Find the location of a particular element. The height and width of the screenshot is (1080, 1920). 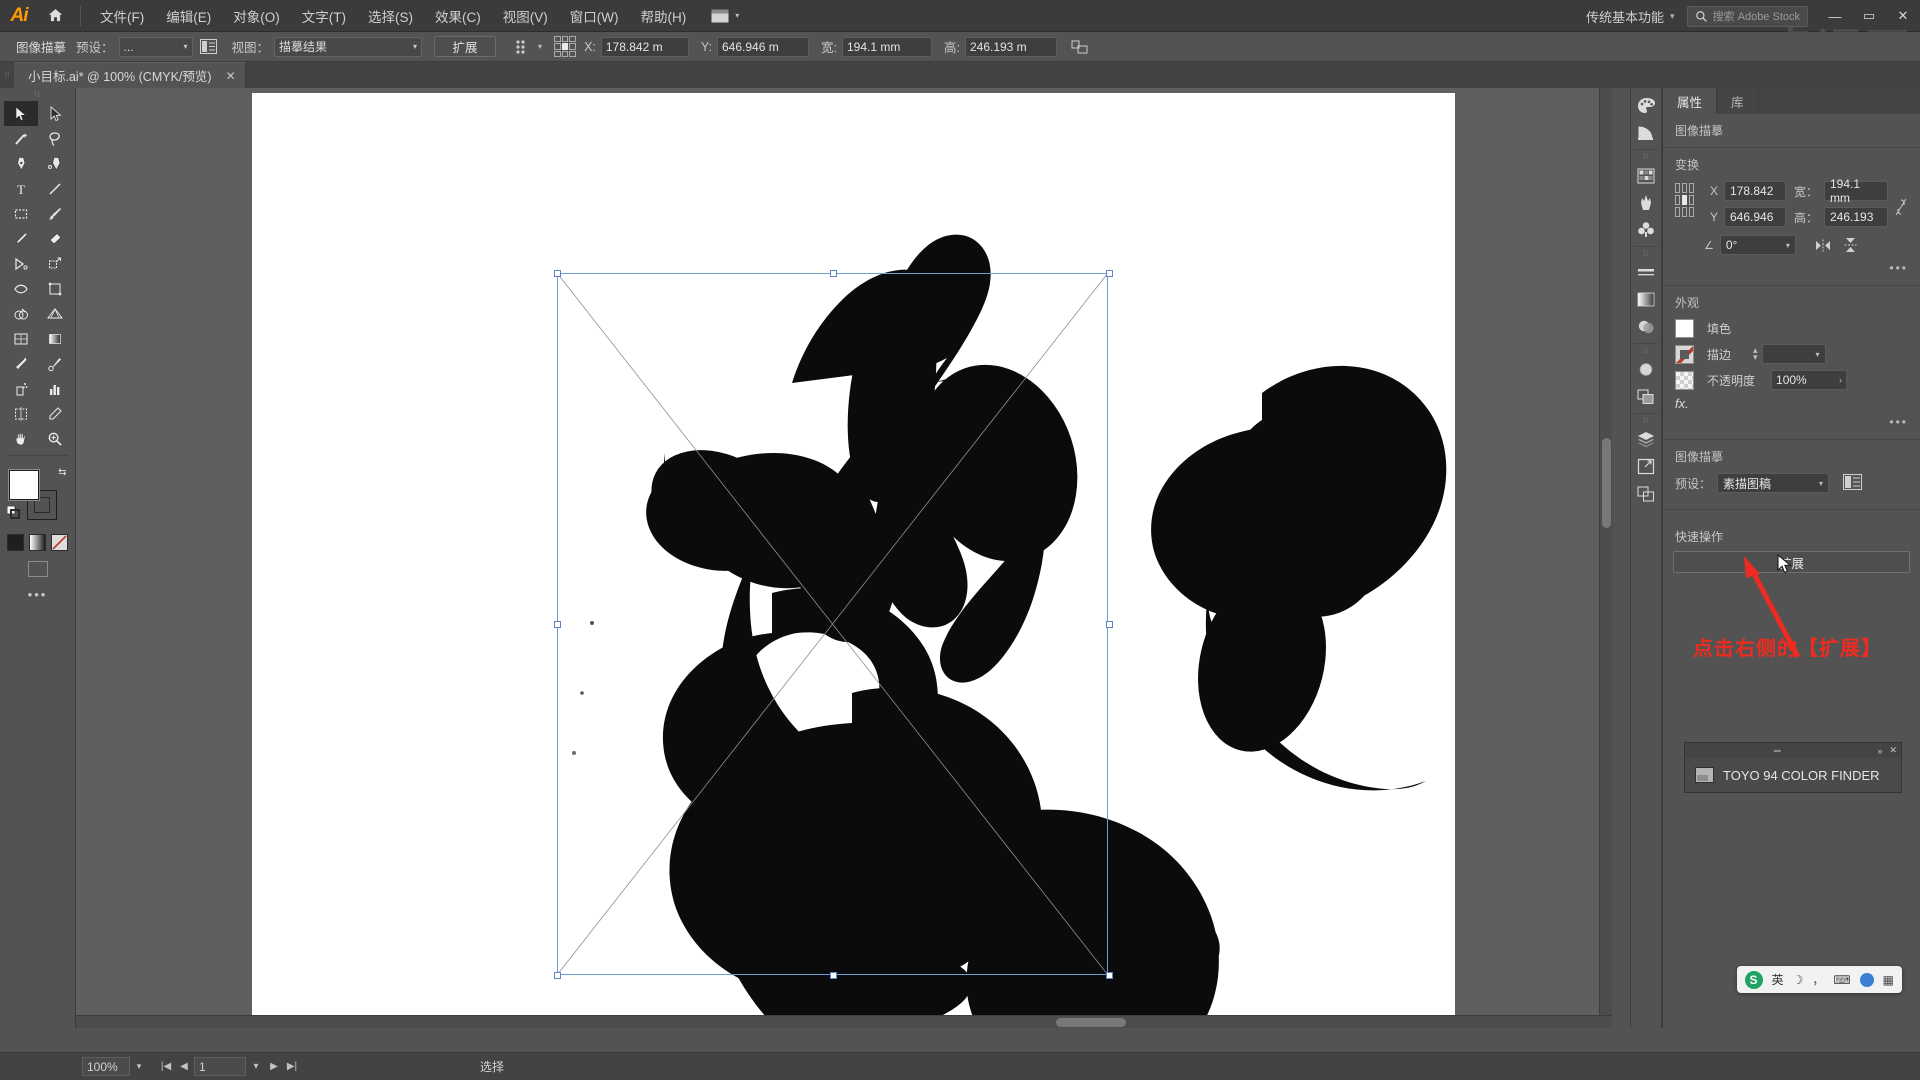

menu-window: 窗口(W) is located at coordinates (594, 16).